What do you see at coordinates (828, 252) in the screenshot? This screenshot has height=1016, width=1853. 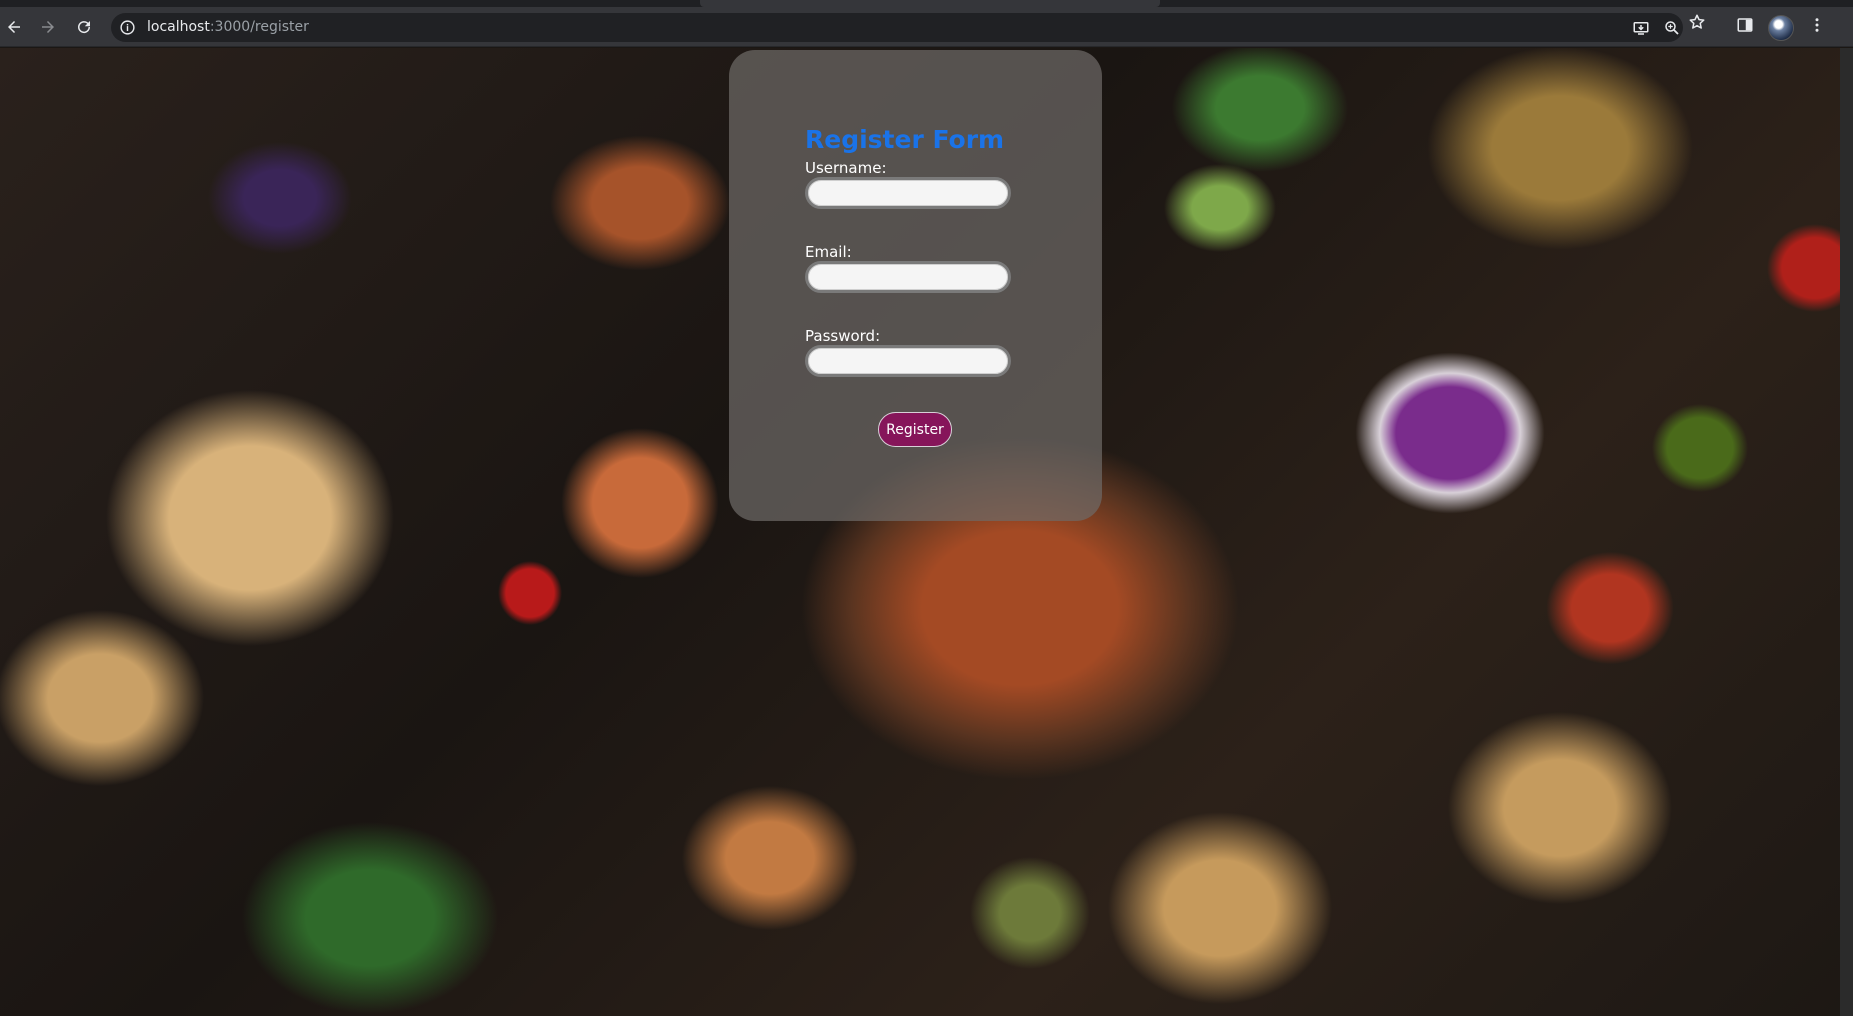 I see `email-label: Email:` at bounding box center [828, 252].